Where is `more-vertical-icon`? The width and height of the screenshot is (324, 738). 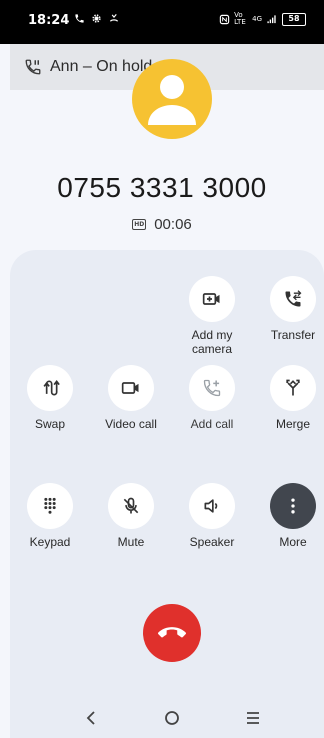 more-vertical-icon is located at coordinates (293, 506).